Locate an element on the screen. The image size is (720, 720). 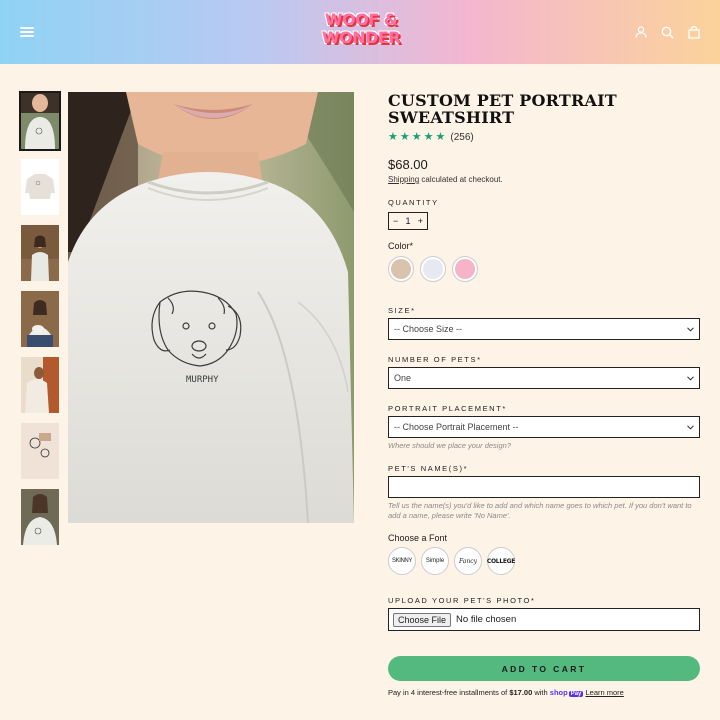
size-label: SIZE* is located at coordinates (402, 310).